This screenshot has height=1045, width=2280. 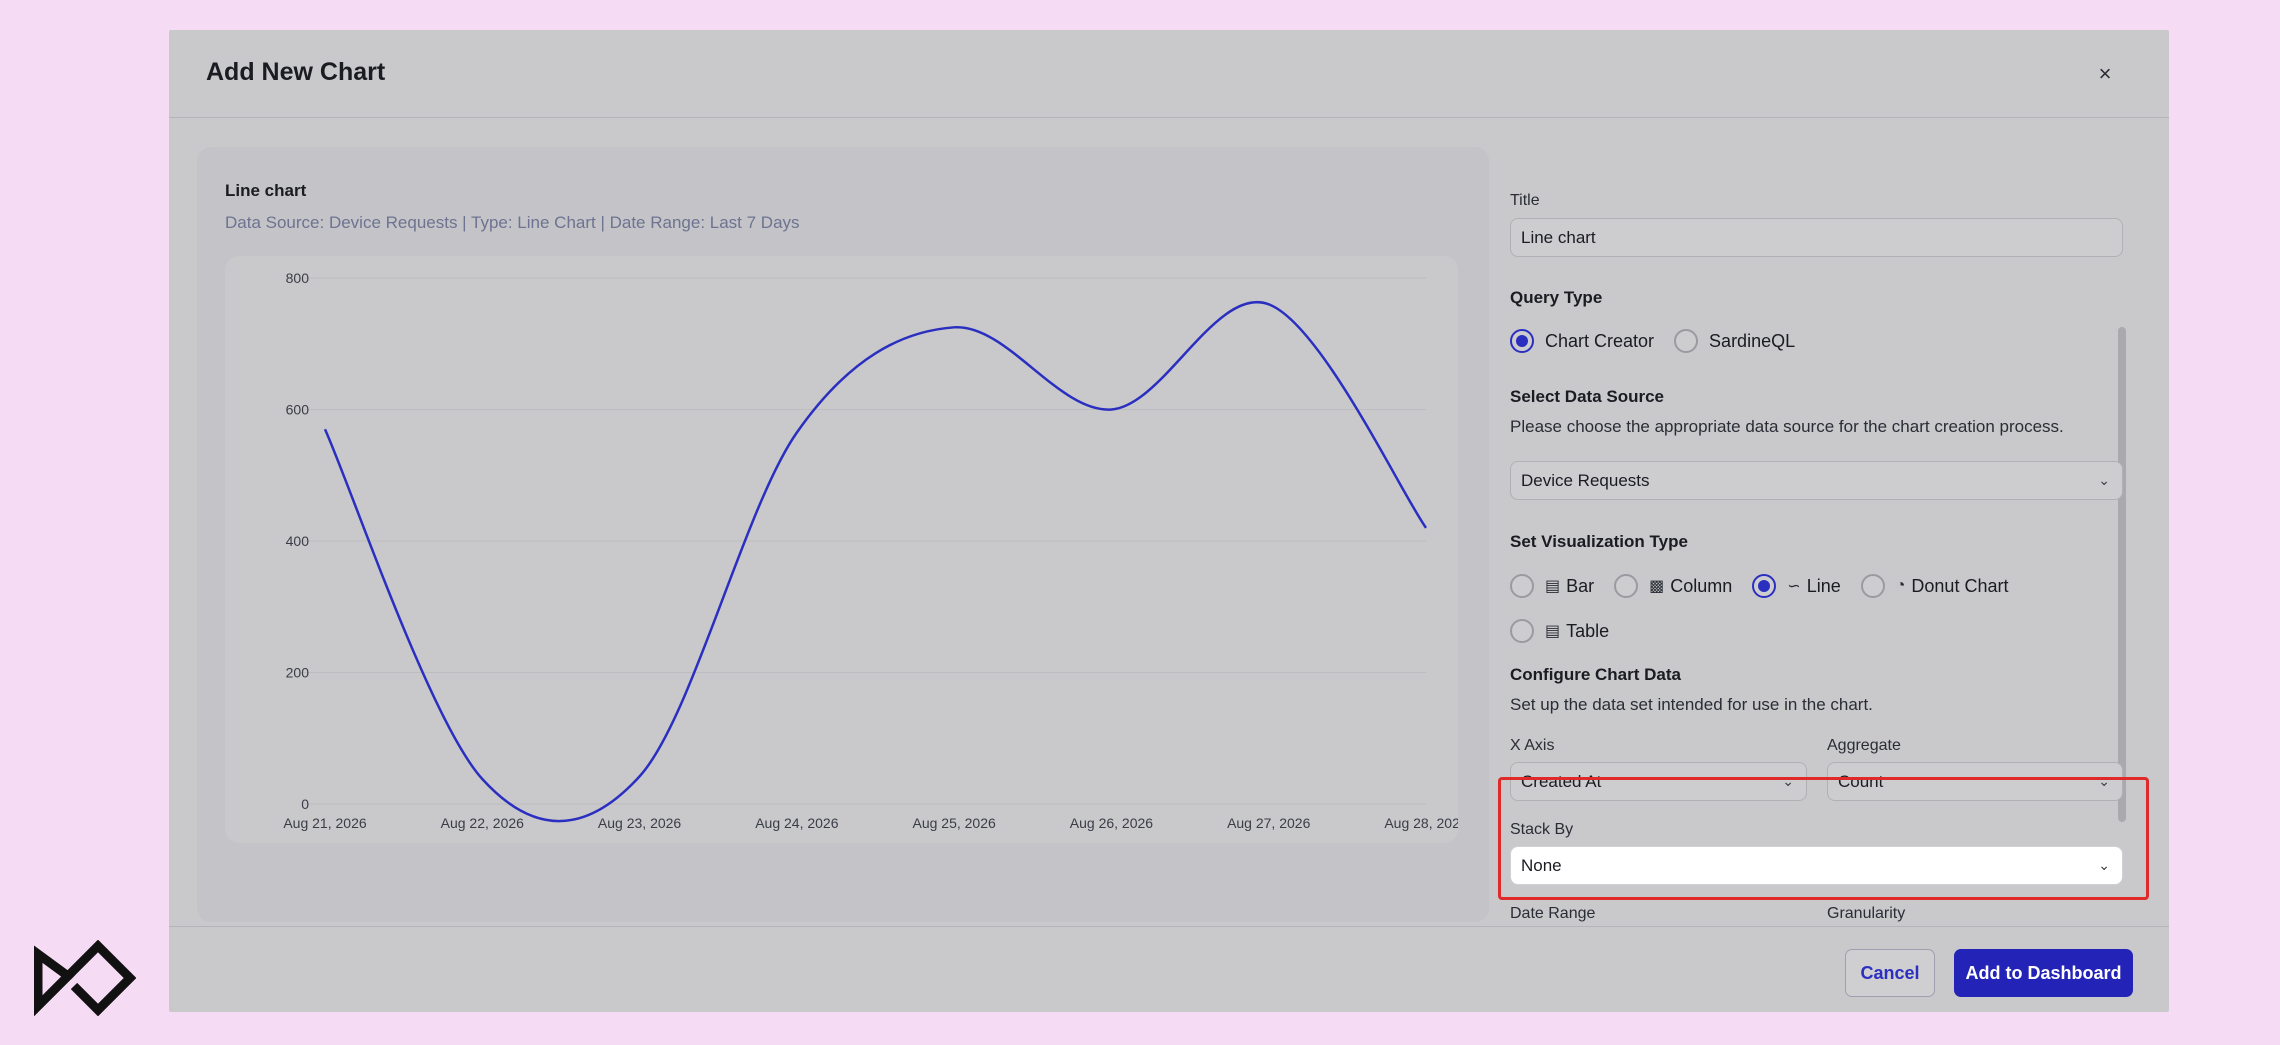 I want to click on chevron-down-icon: ⌄, so click(x=2104, y=480).